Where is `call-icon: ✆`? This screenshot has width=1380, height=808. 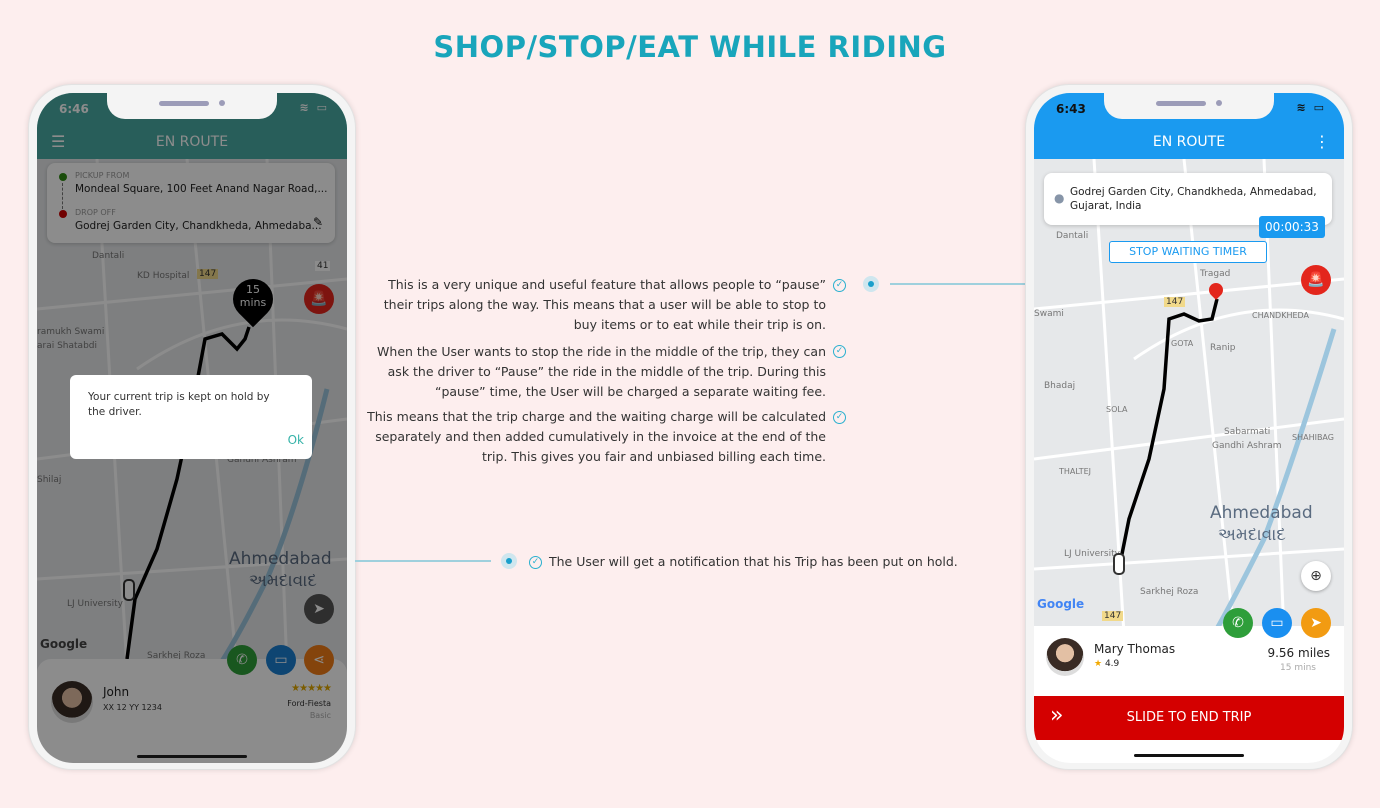 call-icon: ✆ is located at coordinates (1238, 623).